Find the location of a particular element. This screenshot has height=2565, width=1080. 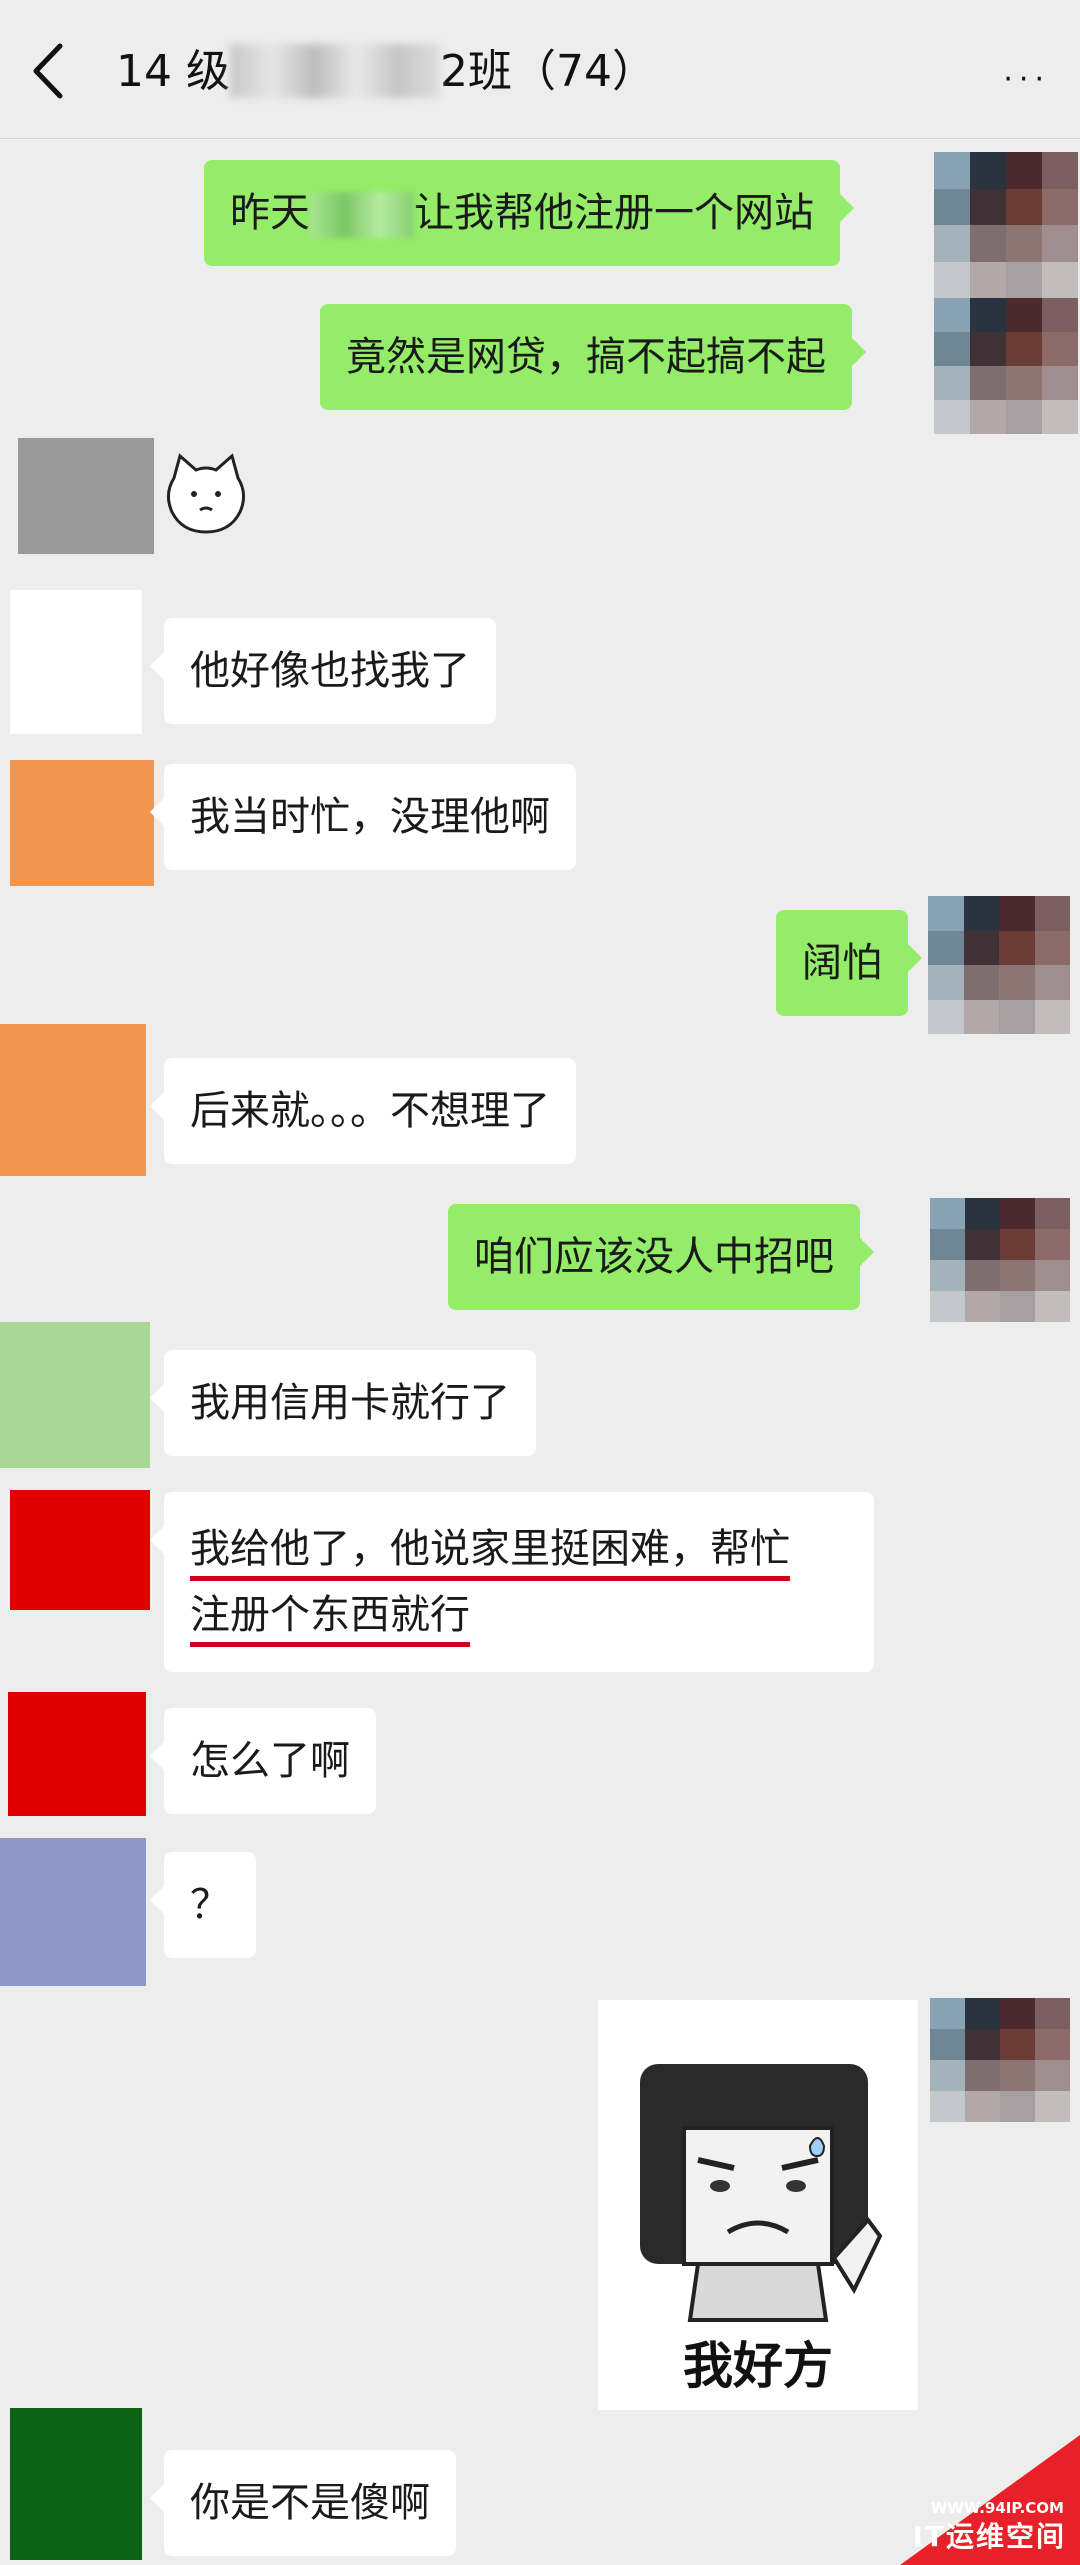

message-bubble-received: 后来就。。。不想理了 is located at coordinates (363, 1111).